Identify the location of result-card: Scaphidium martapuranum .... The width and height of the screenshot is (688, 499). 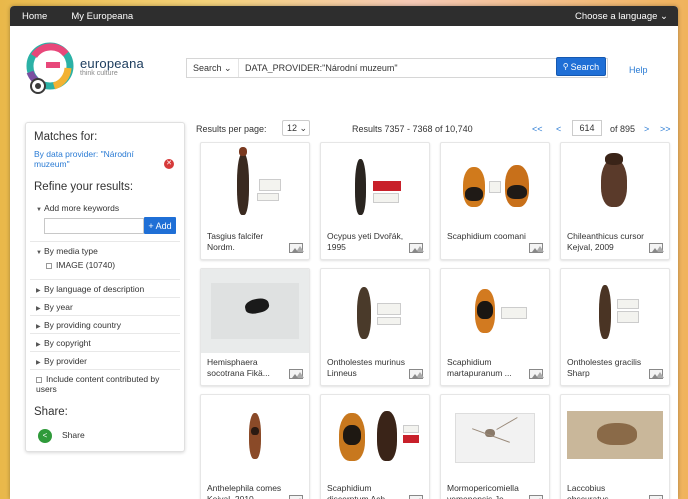
(495, 327).